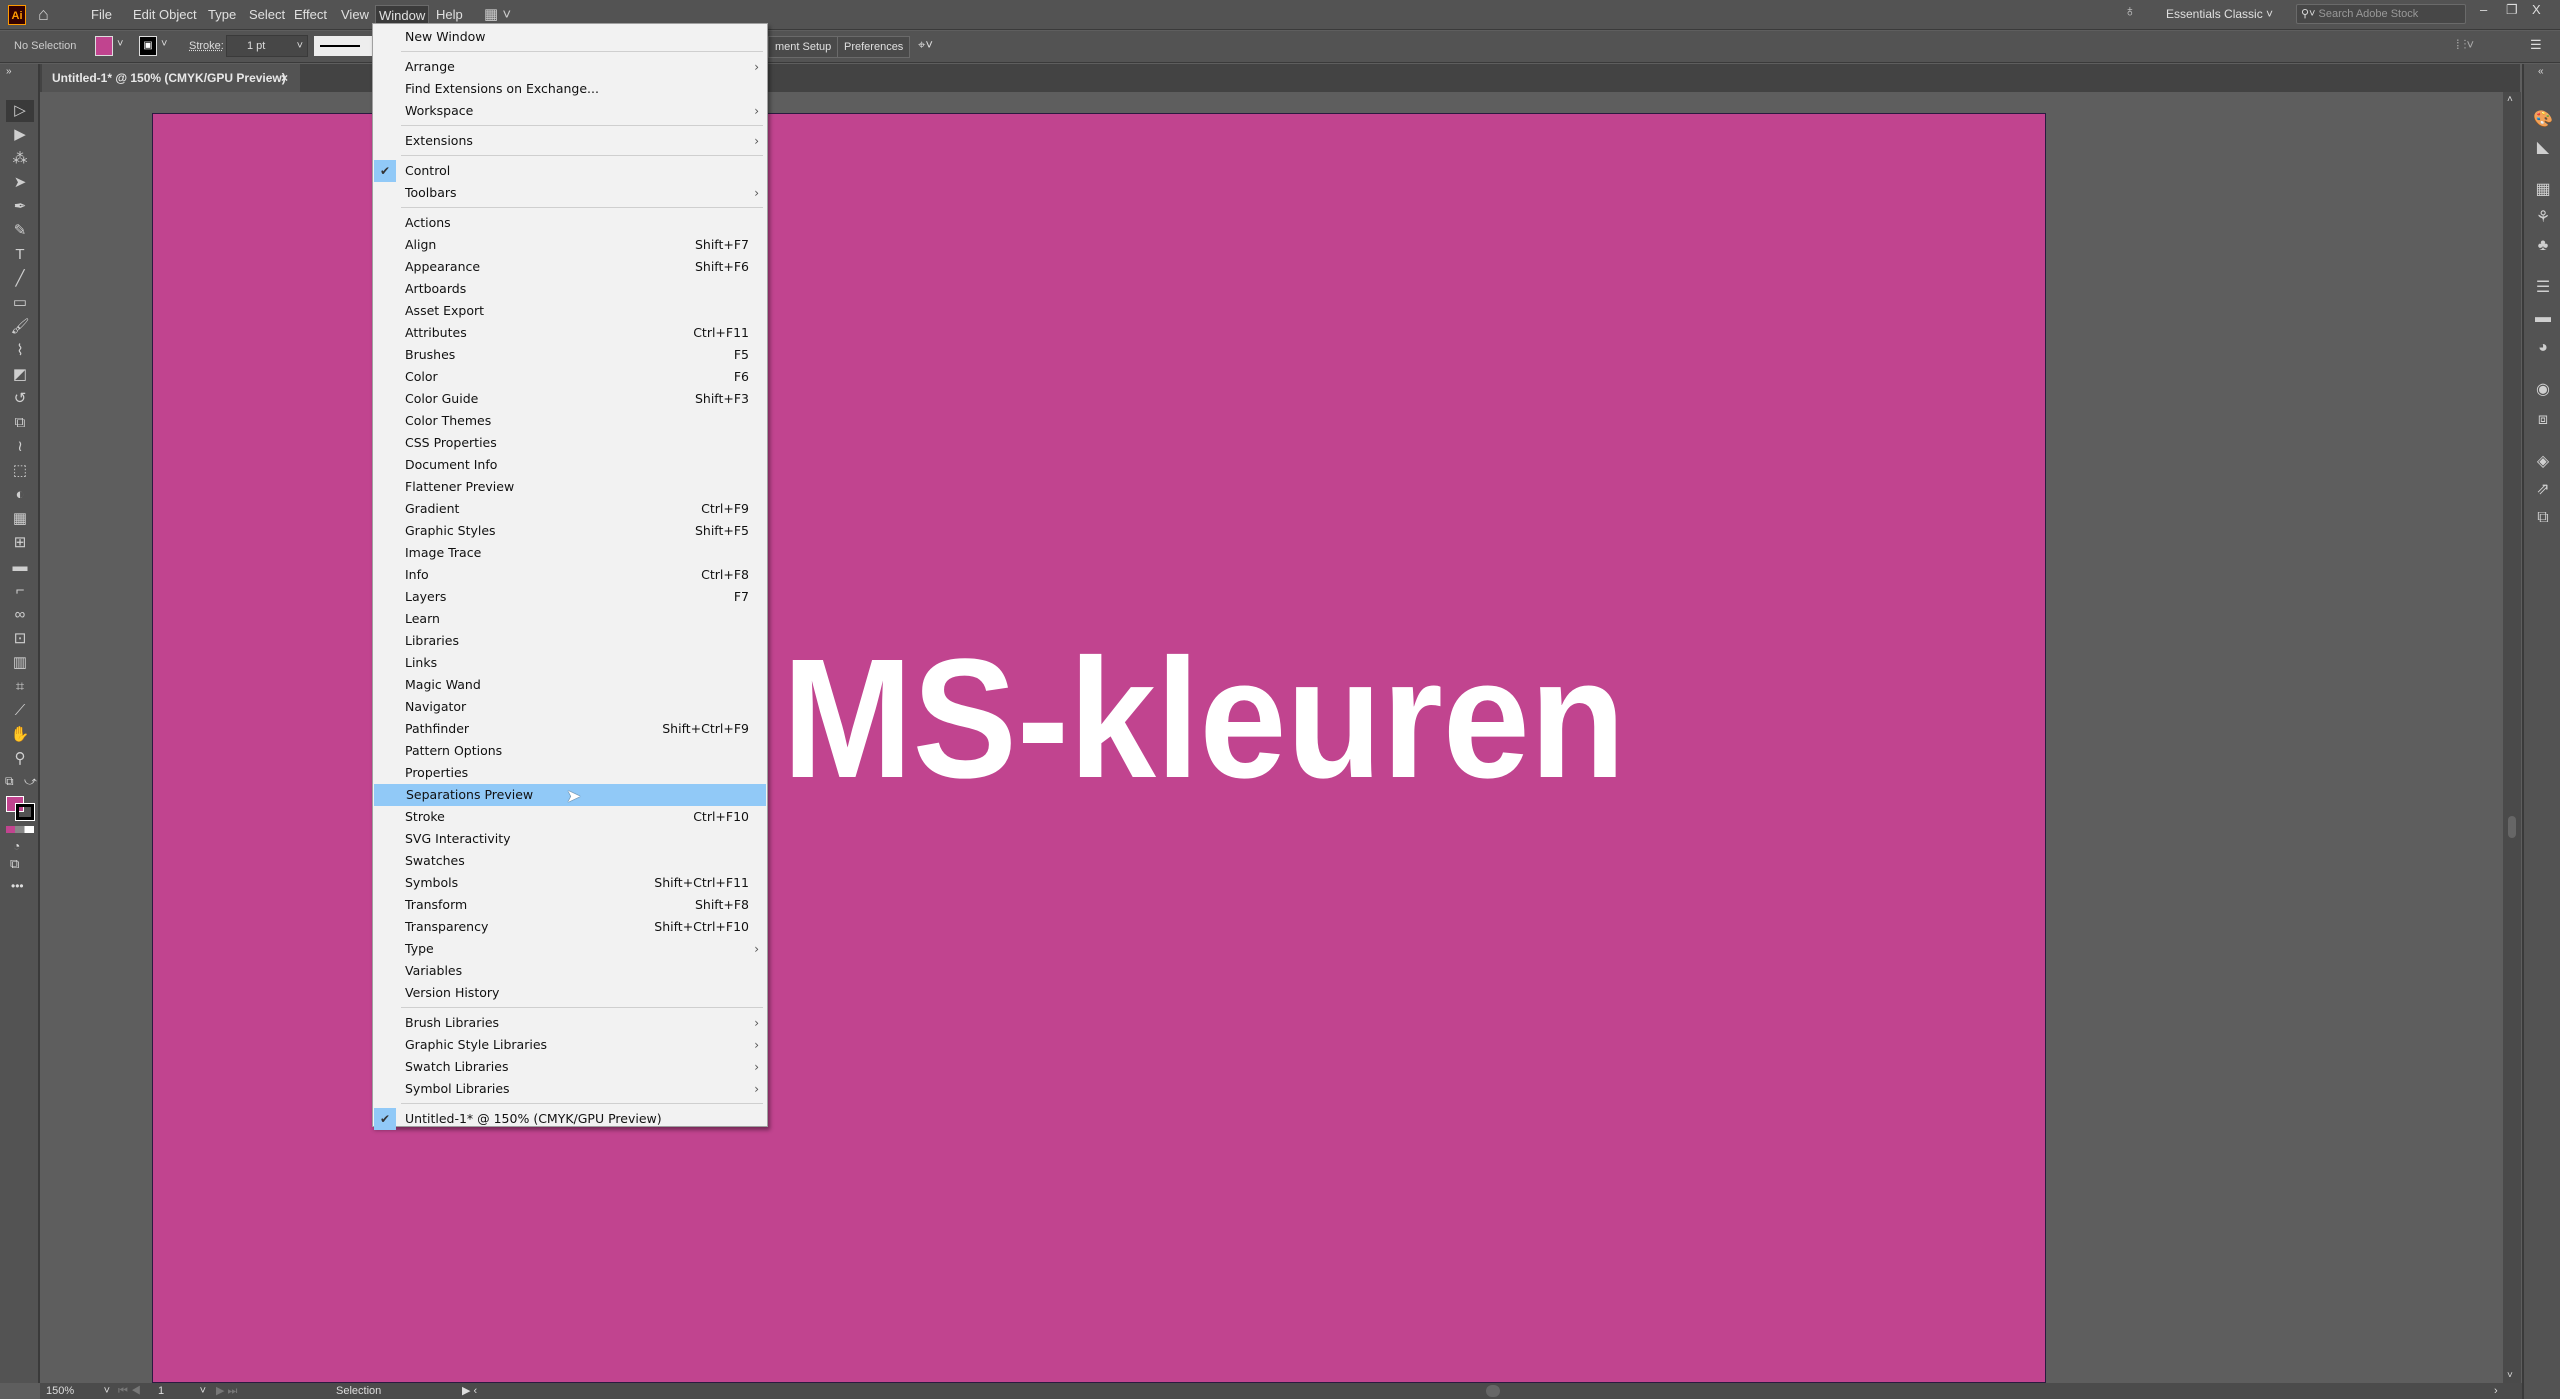  What do you see at coordinates (570, 597) in the screenshot?
I see `menu-item-layers: Layers F7` at bounding box center [570, 597].